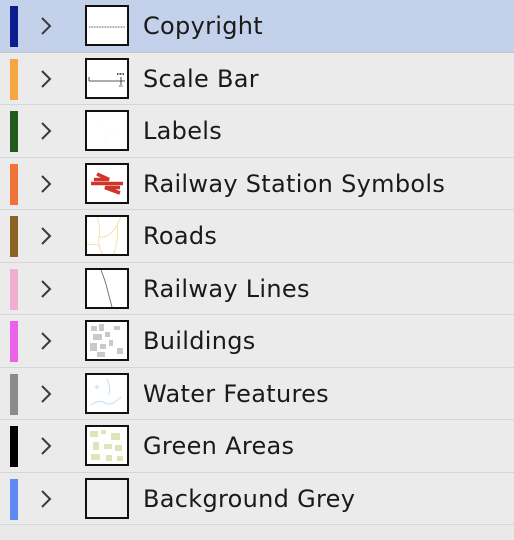 The height and width of the screenshot is (540, 514). I want to click on layer-row-railway-station-symbols: Railway Station Symbols, so click(257, 183).